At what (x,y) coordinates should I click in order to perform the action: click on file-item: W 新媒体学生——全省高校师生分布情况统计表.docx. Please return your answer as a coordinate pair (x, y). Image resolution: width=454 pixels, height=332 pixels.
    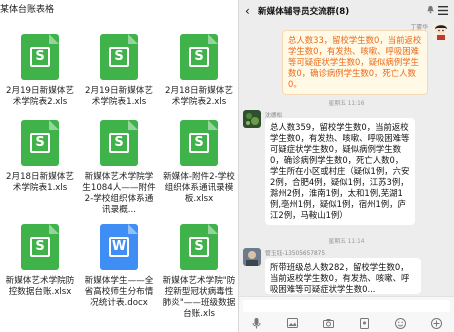
    Looking at the image, I should click on (119, 266).